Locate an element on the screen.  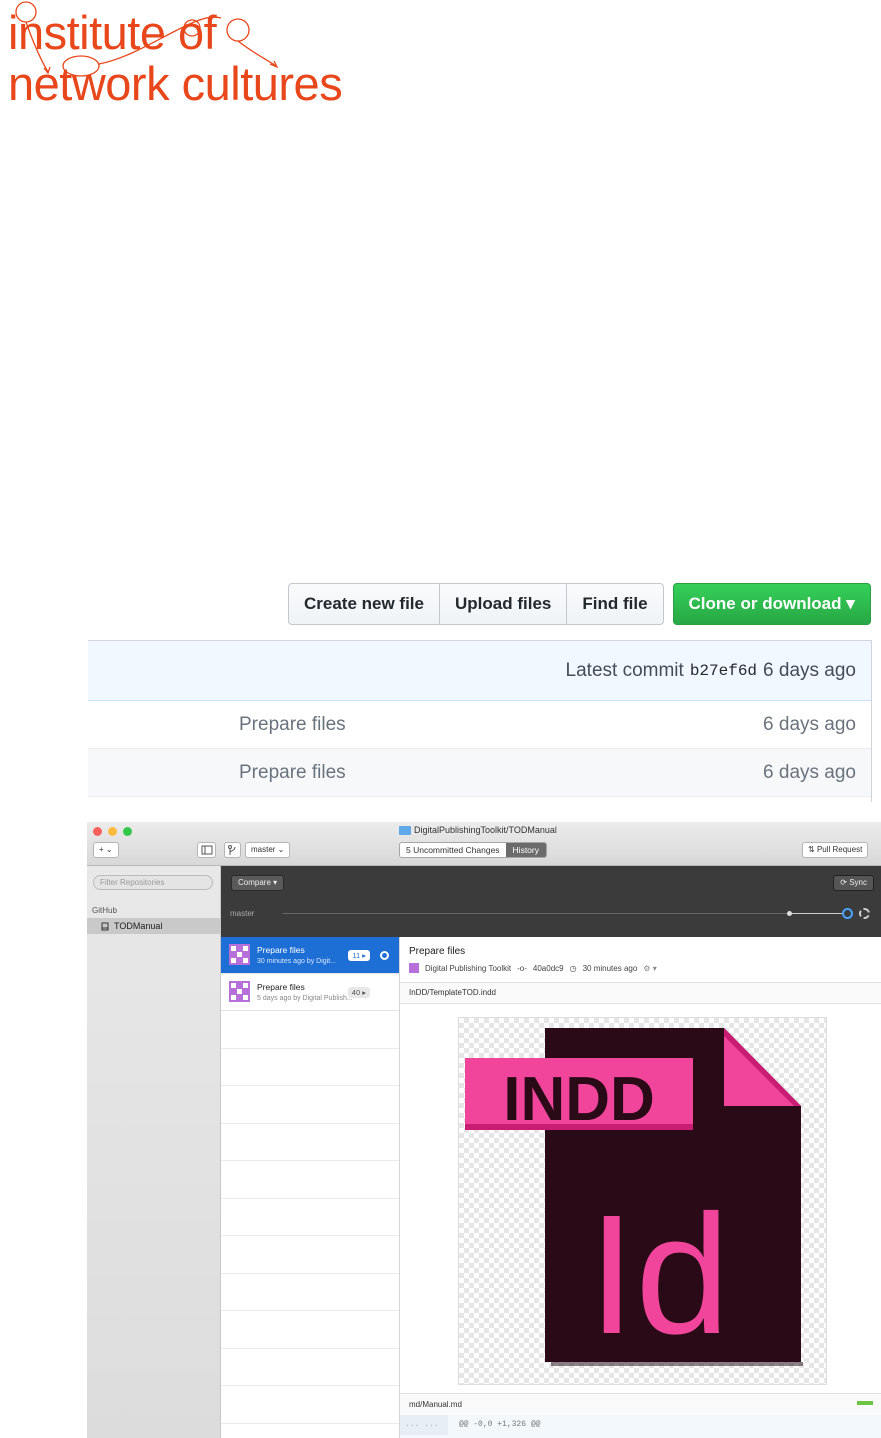
commit-file-count: 11 ▸ is located at coordinates (359, 955).